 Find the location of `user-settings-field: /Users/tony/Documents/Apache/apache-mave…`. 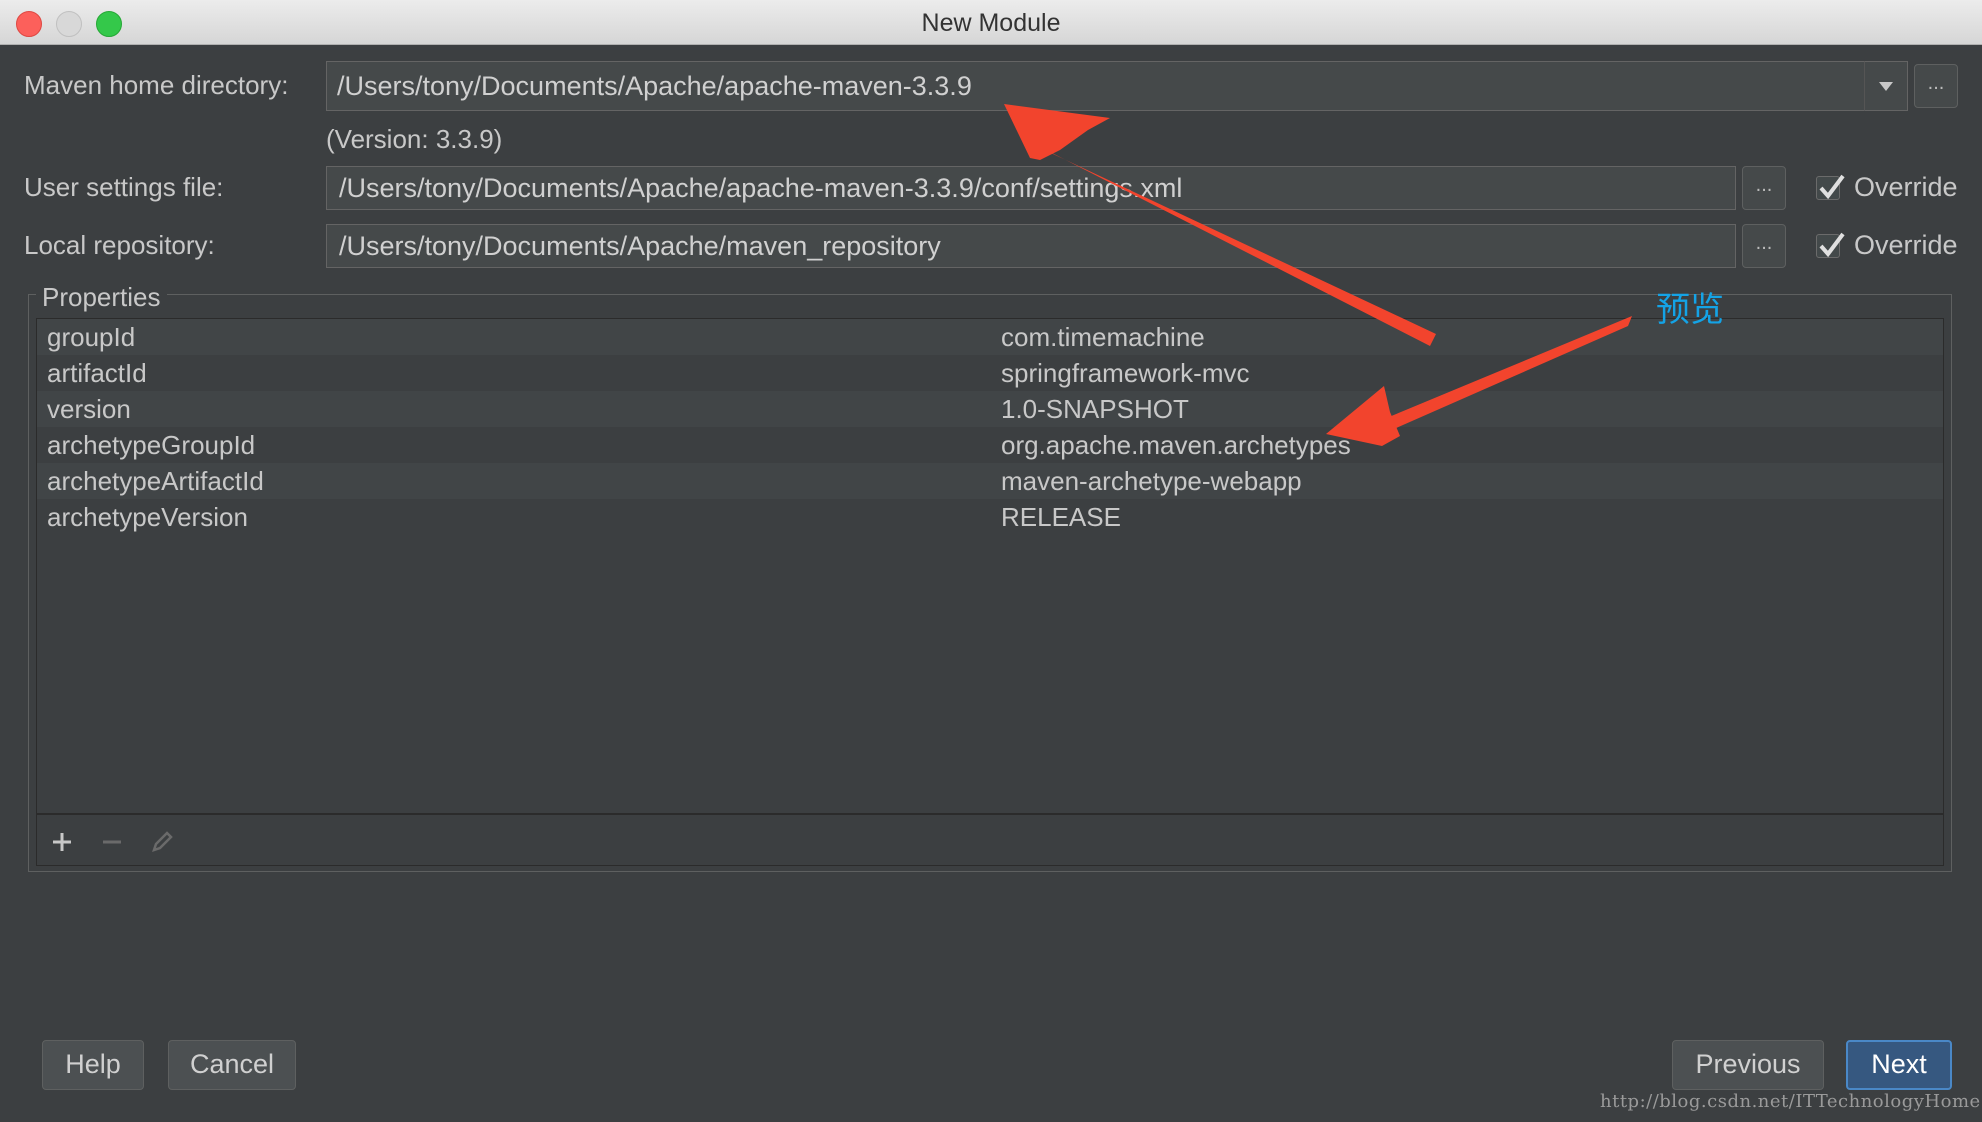

user-settings-field: /Users/tony/Documents/Apache/apache-mave… is located at coordinates (1031, 188).